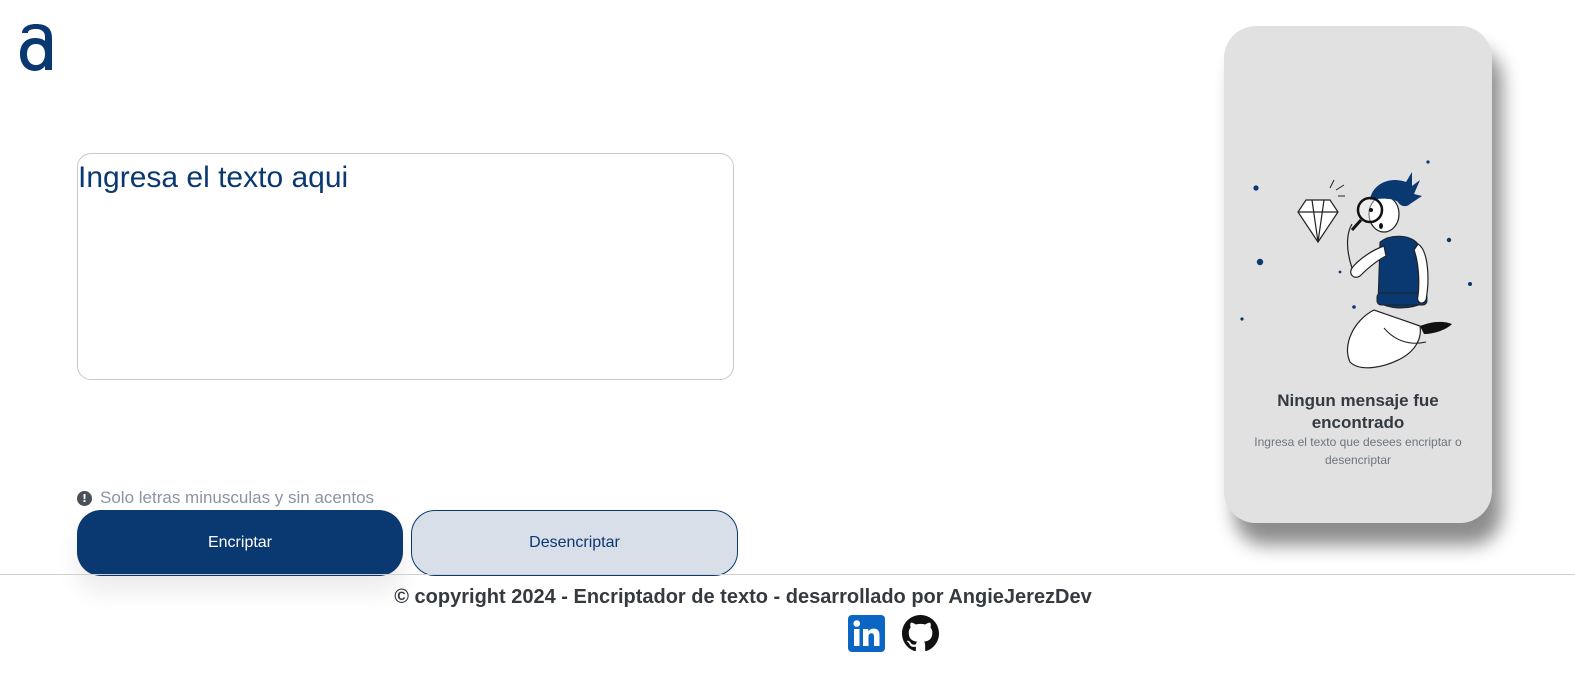 The height and width of the screenshot is (689, 1575). What do you see at coordinates (574, 543) in the screenshot?
I see `decrypt-button: Desencriptar` at bounding box center [574, 543].